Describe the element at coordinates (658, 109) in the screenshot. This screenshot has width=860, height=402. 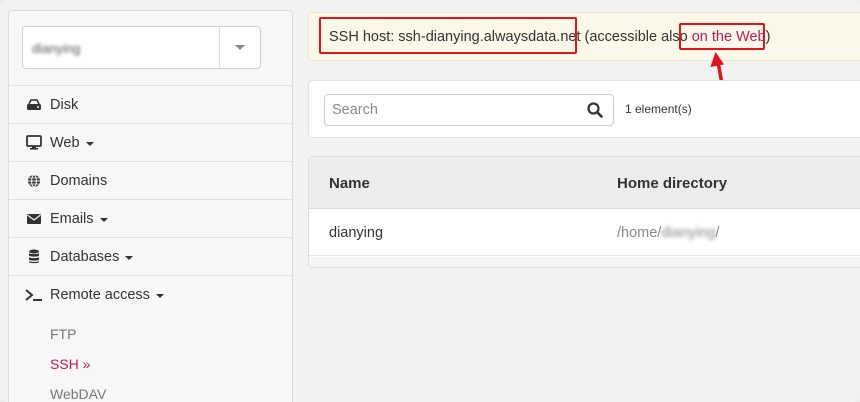
I see `element-count: 1 element(s)` at that location.